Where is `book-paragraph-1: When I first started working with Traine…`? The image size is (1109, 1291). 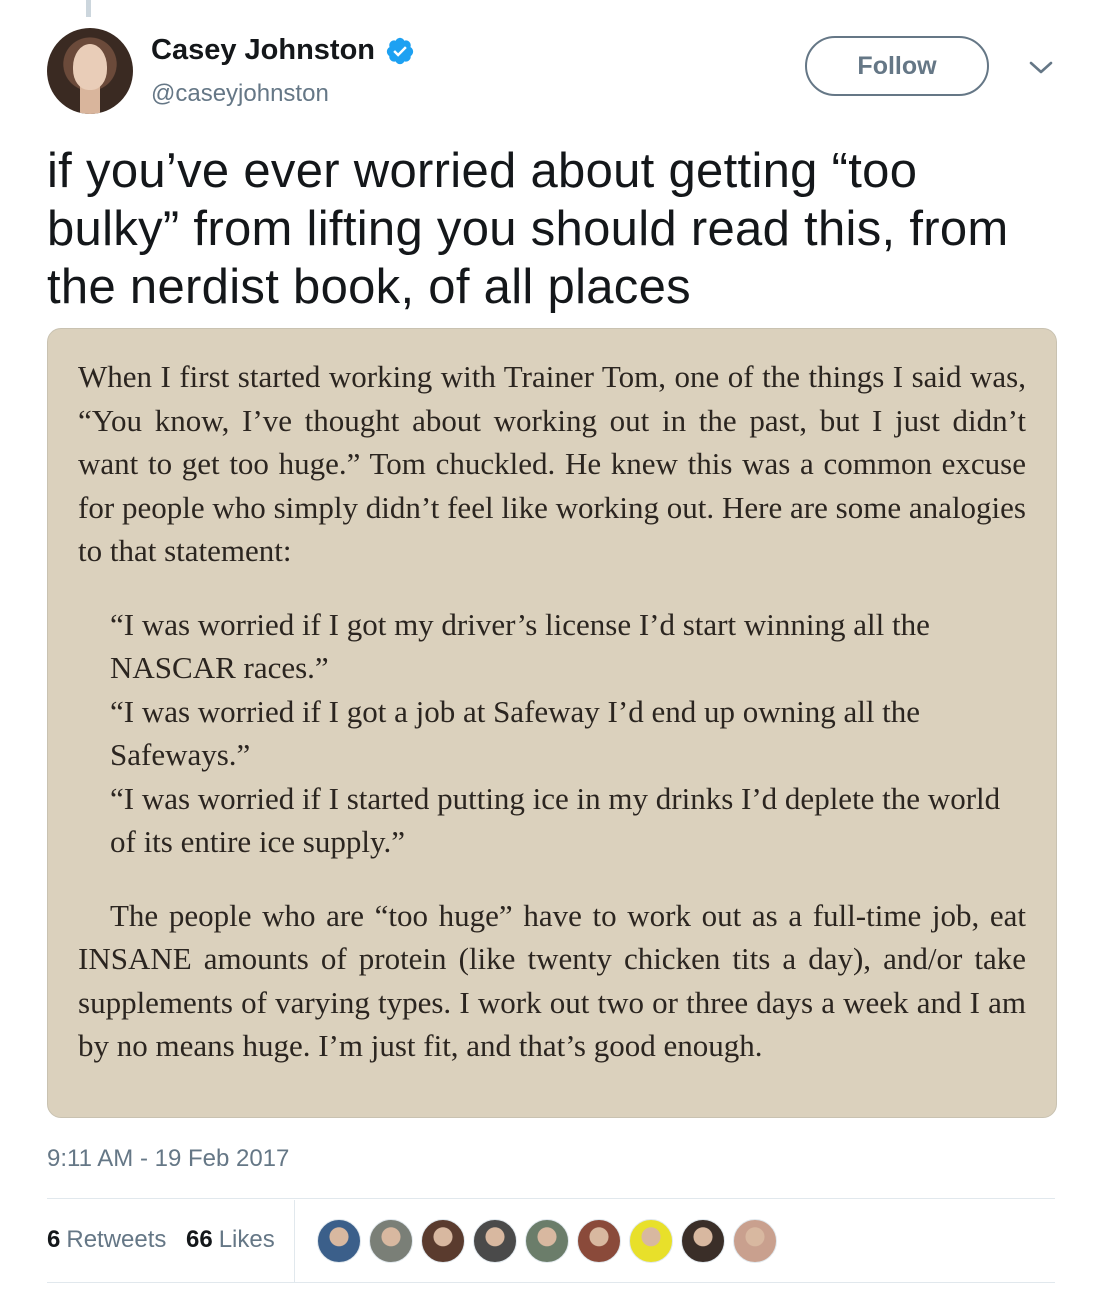 book-paragraph-1: When I first started working with Traine… is located at coordinates (552, 463).